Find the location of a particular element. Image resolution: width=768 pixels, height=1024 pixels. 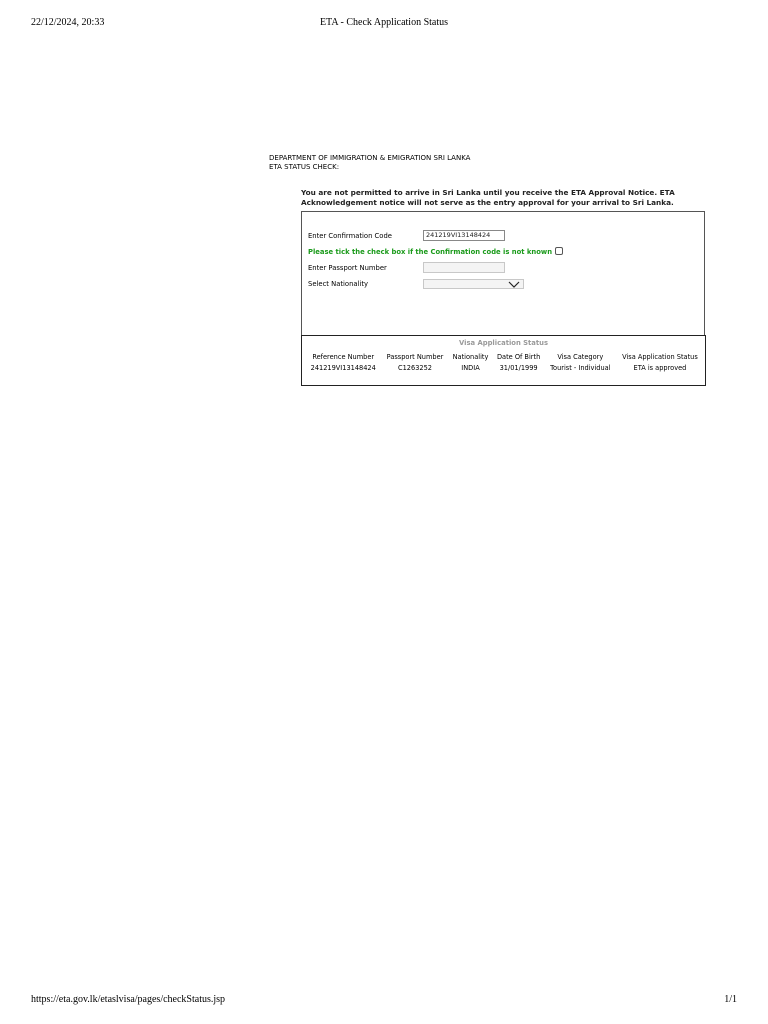

nationality-select is located at coordinates (473, 284).